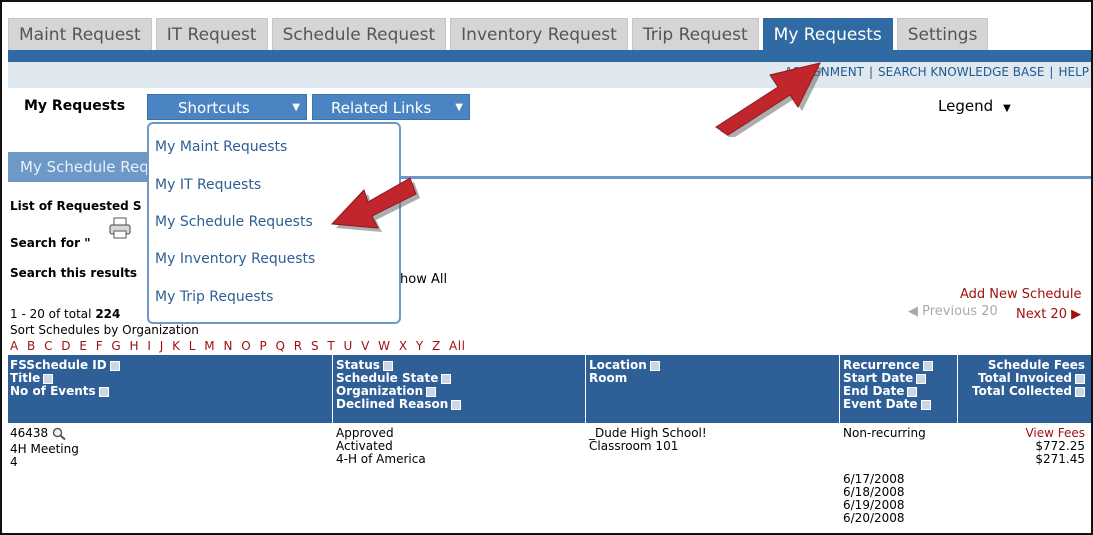  Describe the element at coordinates (380, 391) in the screenshot. I see `header-organization: Organization` at that location.